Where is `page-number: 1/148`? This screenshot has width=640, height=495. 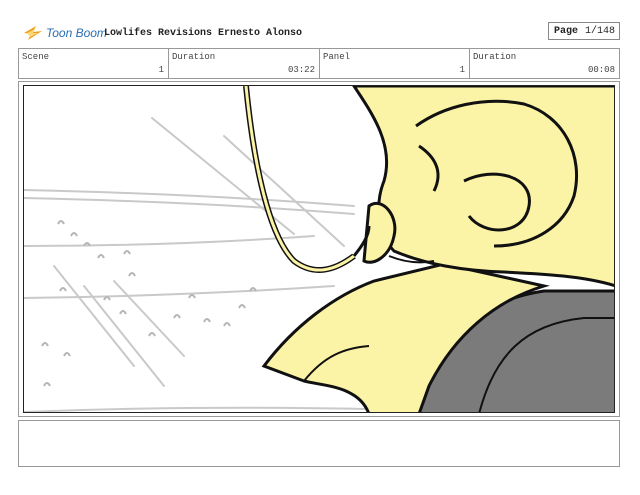
page-number: 1/148 is located at coordinates (599, 31).